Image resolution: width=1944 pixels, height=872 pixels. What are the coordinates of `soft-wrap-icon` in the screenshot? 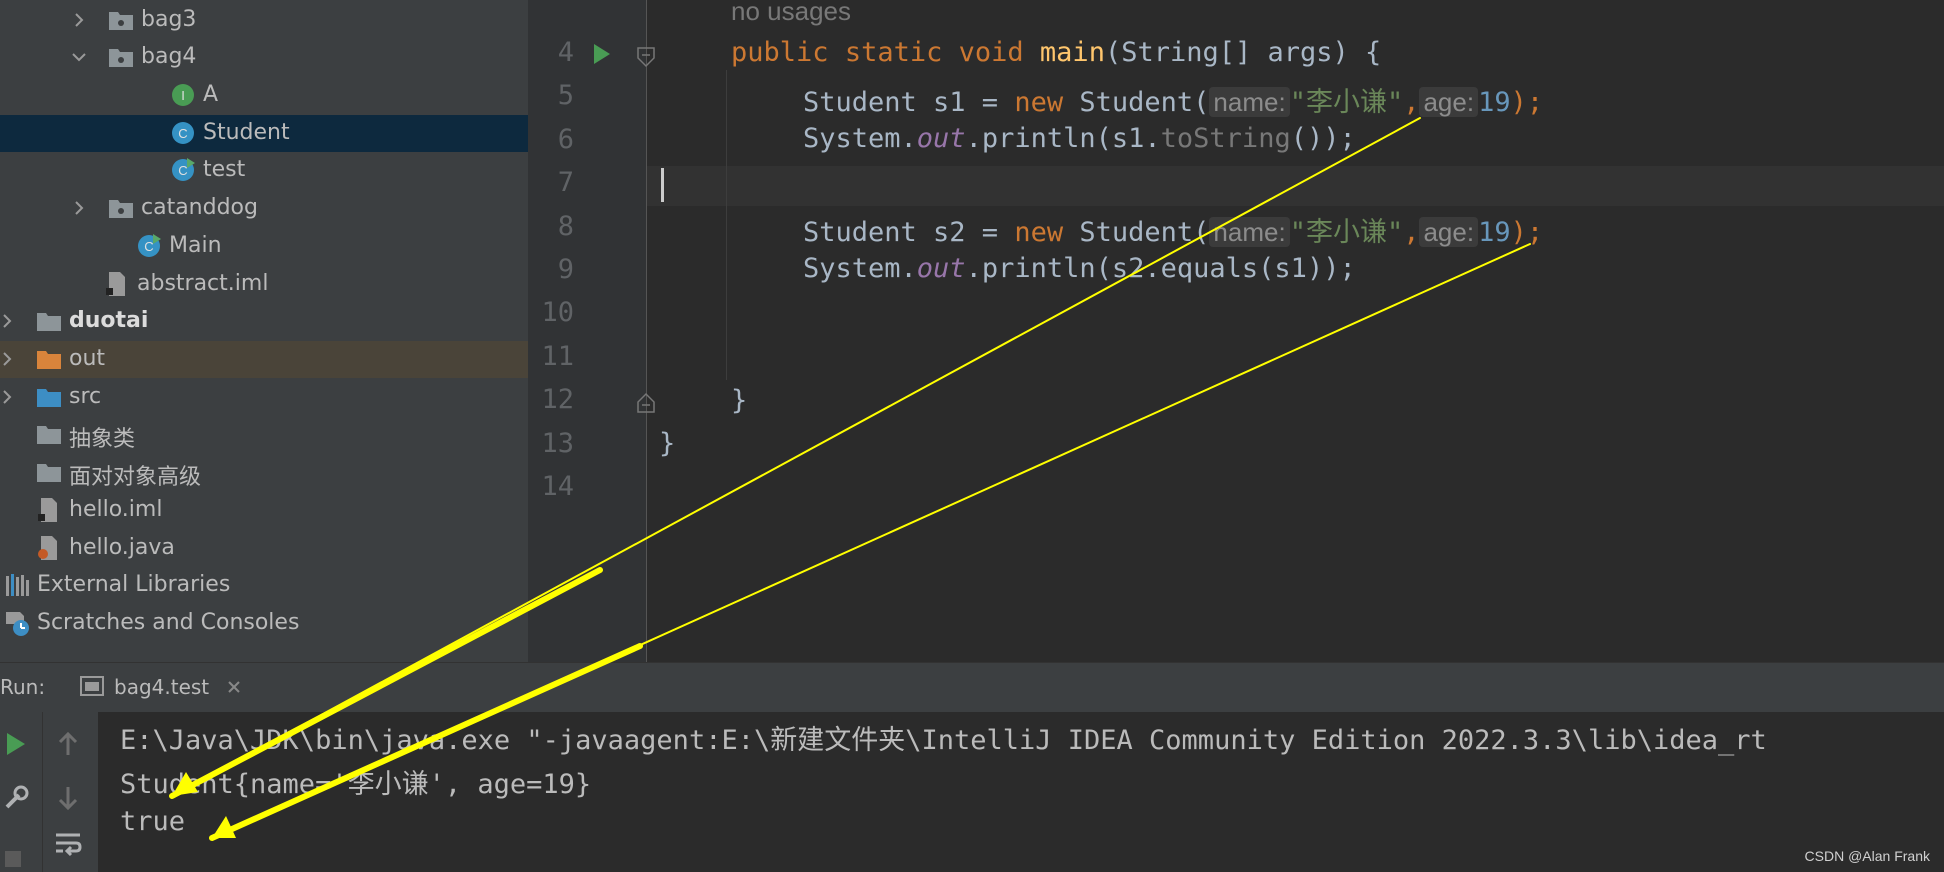 It's located at (68, 844).